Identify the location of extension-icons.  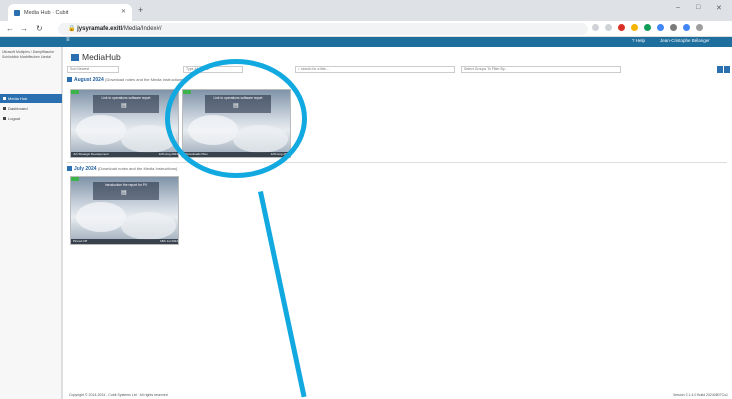
(647, 27).